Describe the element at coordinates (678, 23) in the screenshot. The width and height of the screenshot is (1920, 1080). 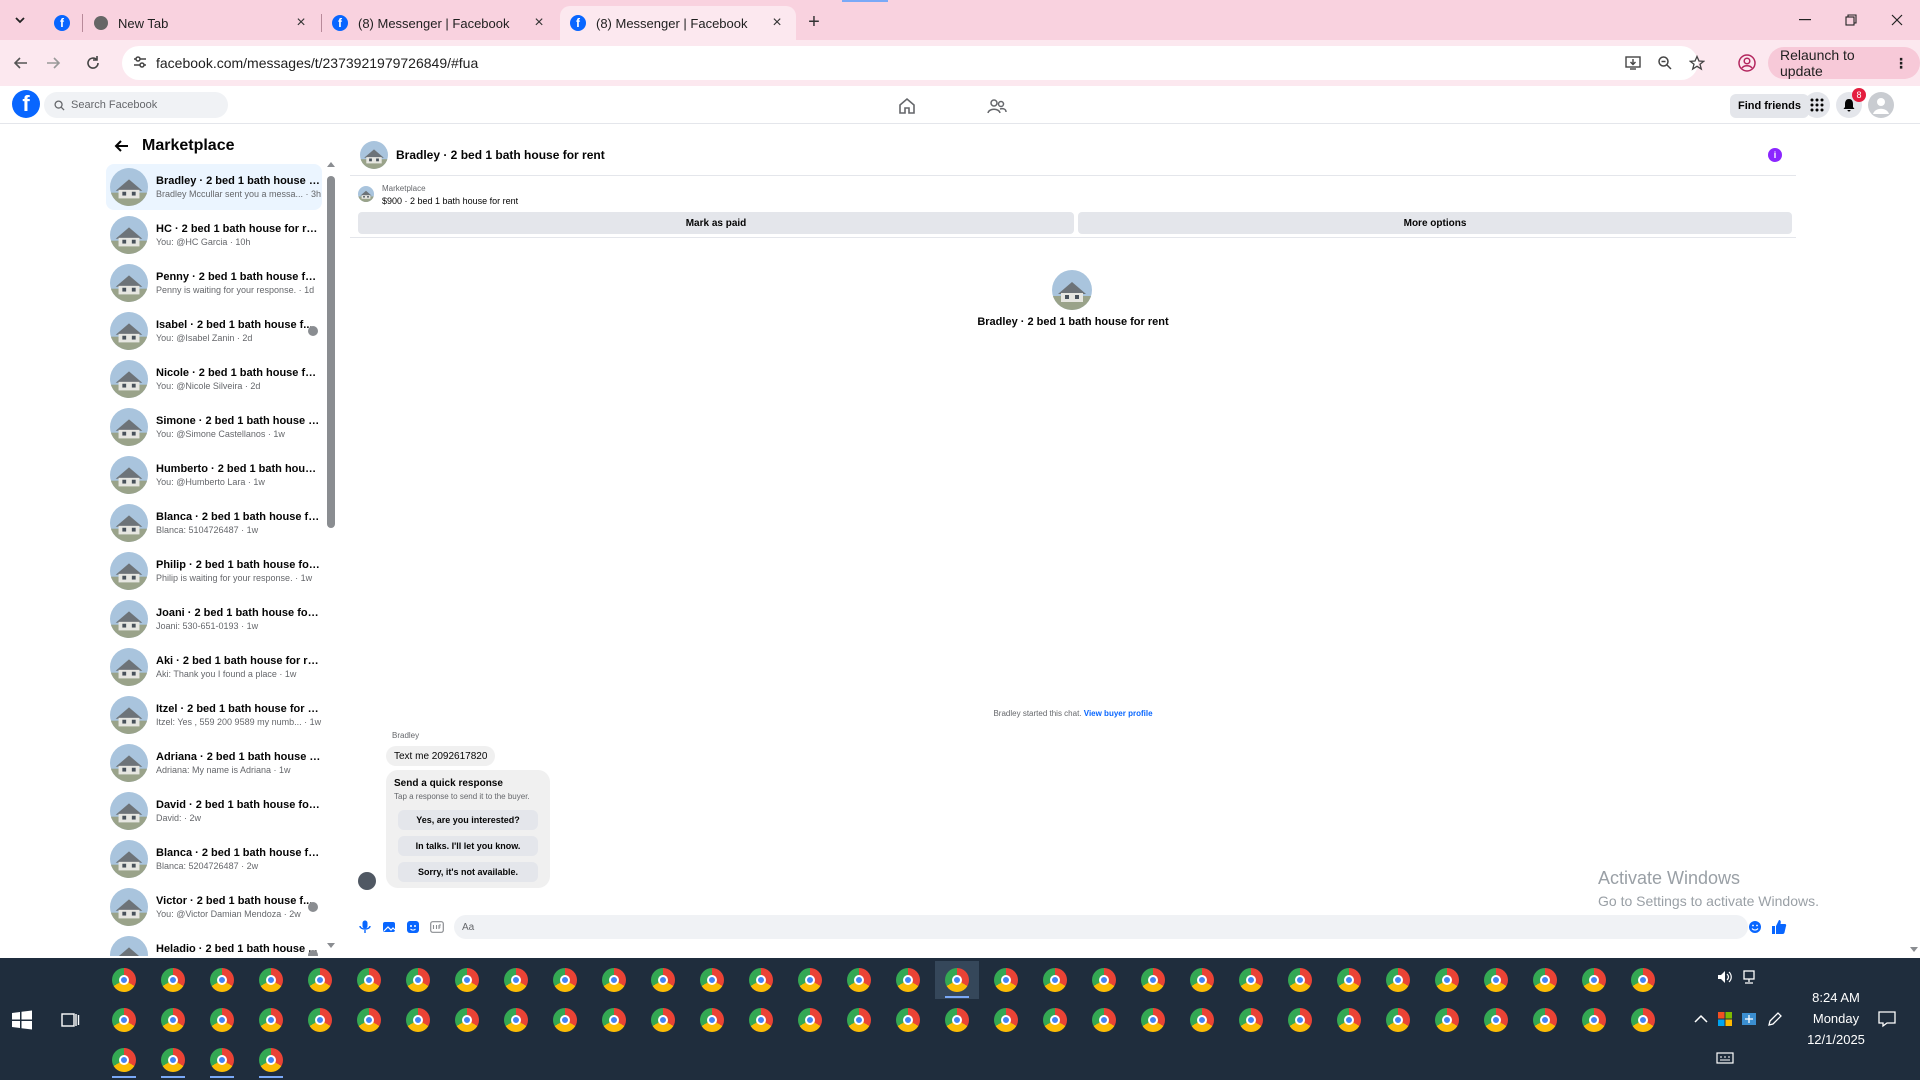
I see `tab-messenger-active: f (8) Messenger | Facebook ×` at that location.